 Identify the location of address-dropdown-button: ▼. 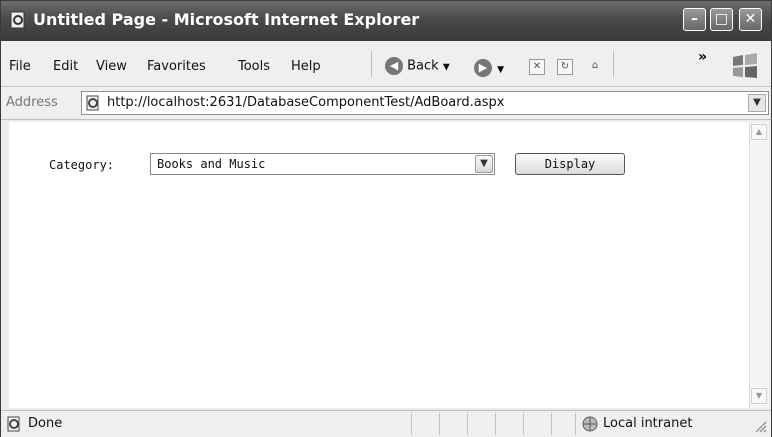
(757, 103).